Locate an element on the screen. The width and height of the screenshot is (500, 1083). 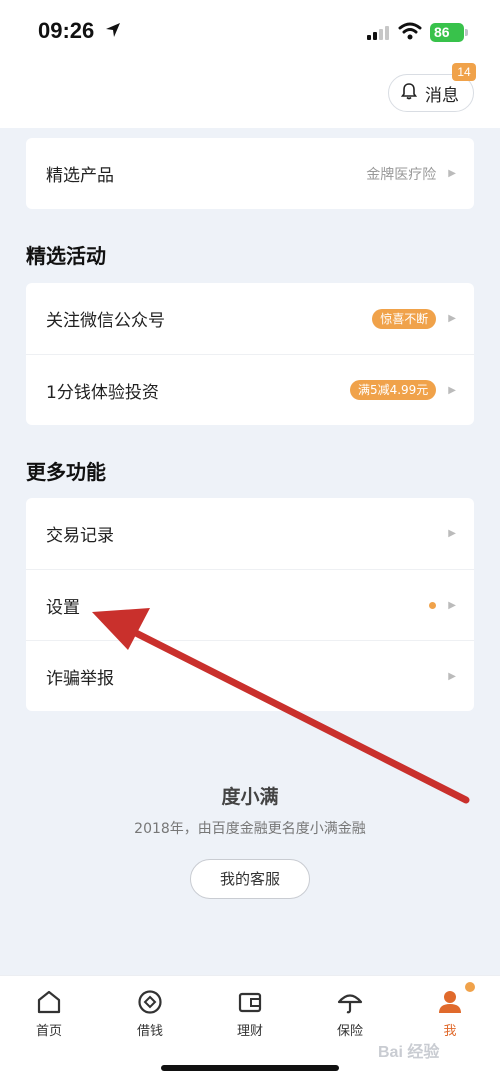
tab-loan: 借钱 is located at coordinates (150, 1013).